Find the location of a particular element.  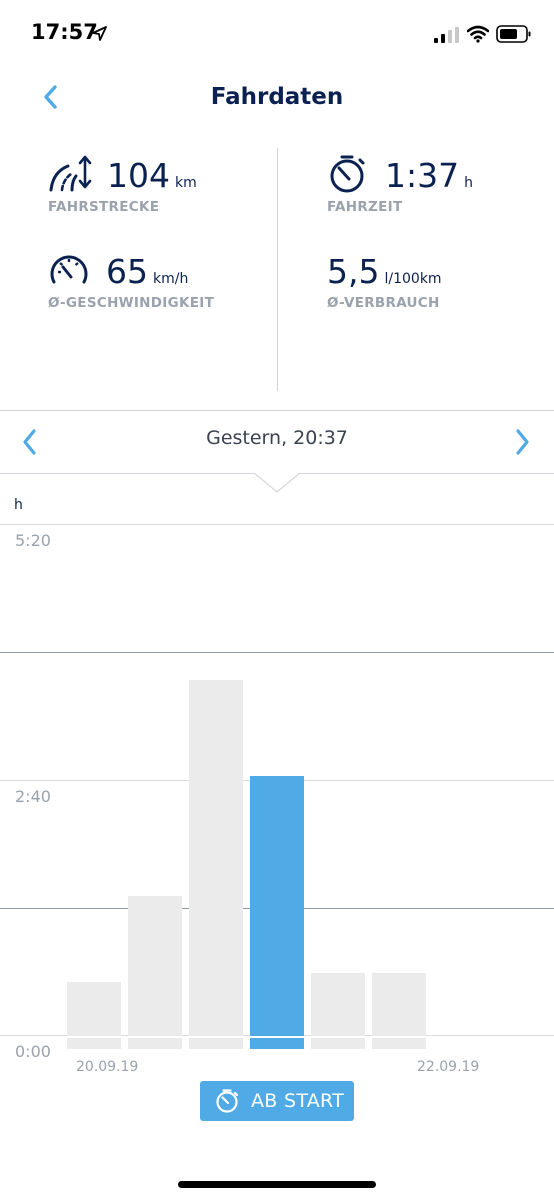

speed-value: 65 km/h is located at coordinates (147, 271).